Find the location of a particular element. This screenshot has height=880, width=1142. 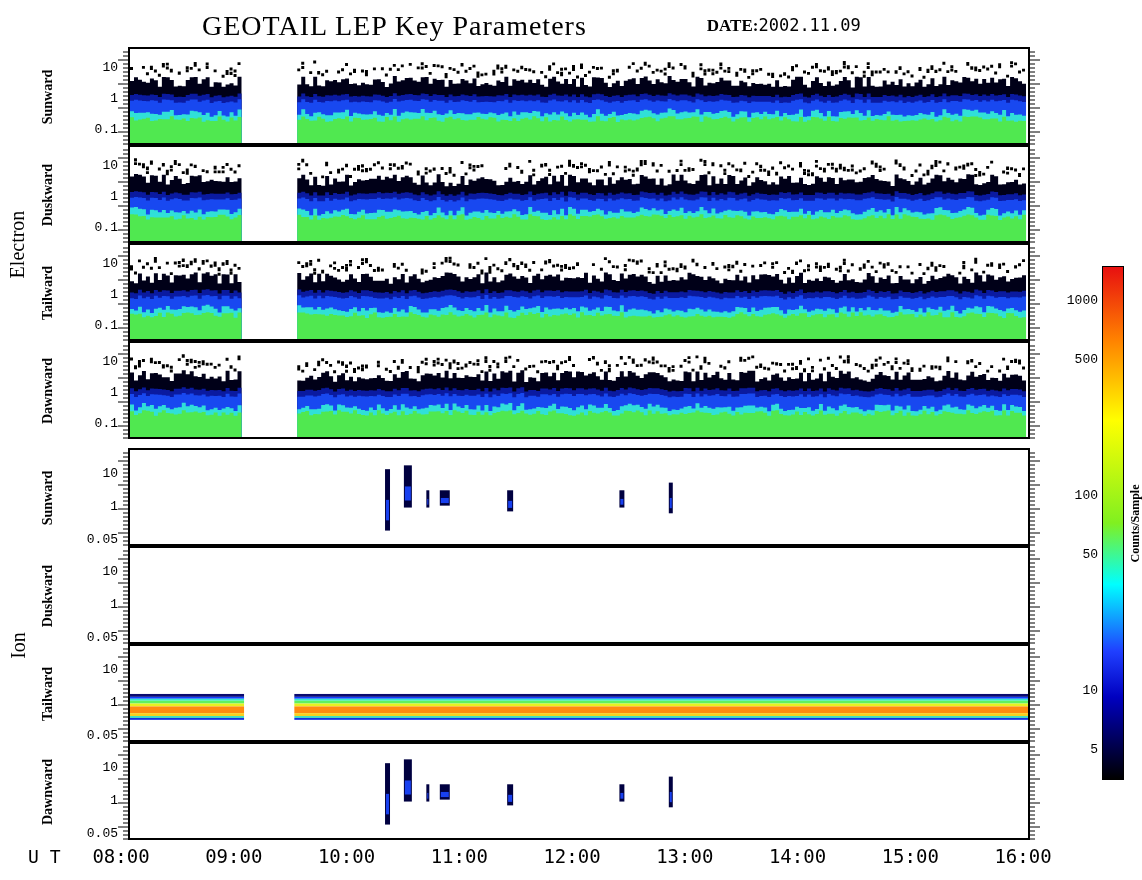

axis-tick-label: 15:00 is located at coordinates (910, 856).